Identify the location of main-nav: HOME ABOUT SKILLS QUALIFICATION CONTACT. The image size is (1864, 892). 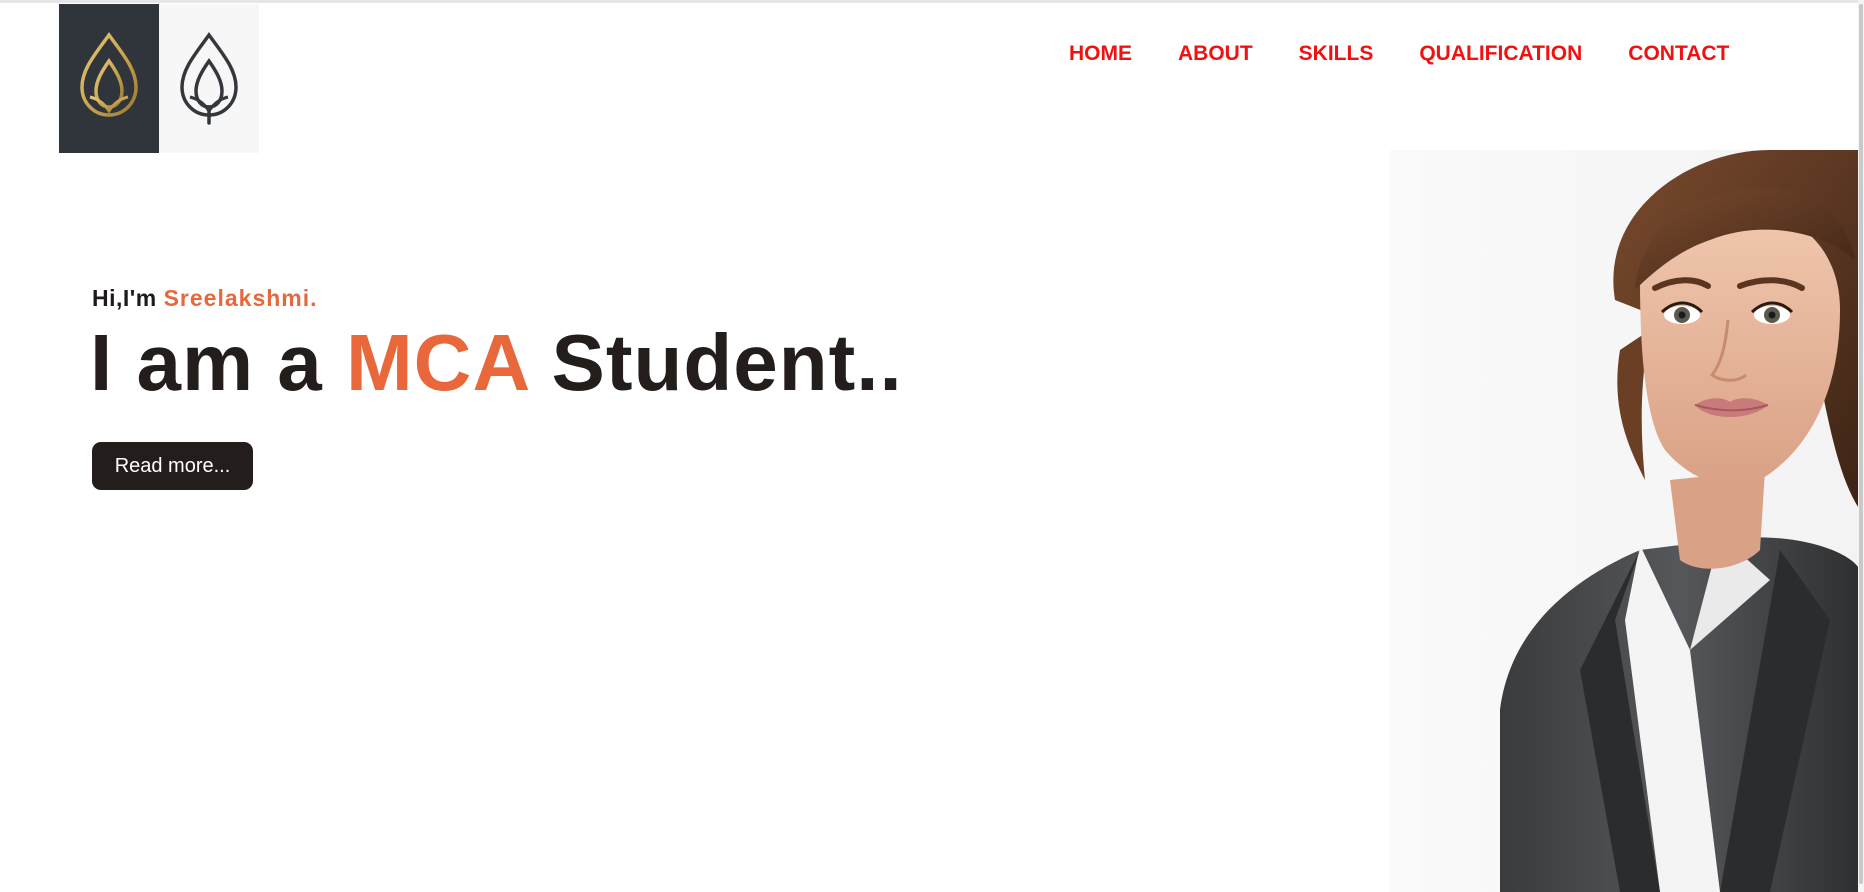
(1422, 54).